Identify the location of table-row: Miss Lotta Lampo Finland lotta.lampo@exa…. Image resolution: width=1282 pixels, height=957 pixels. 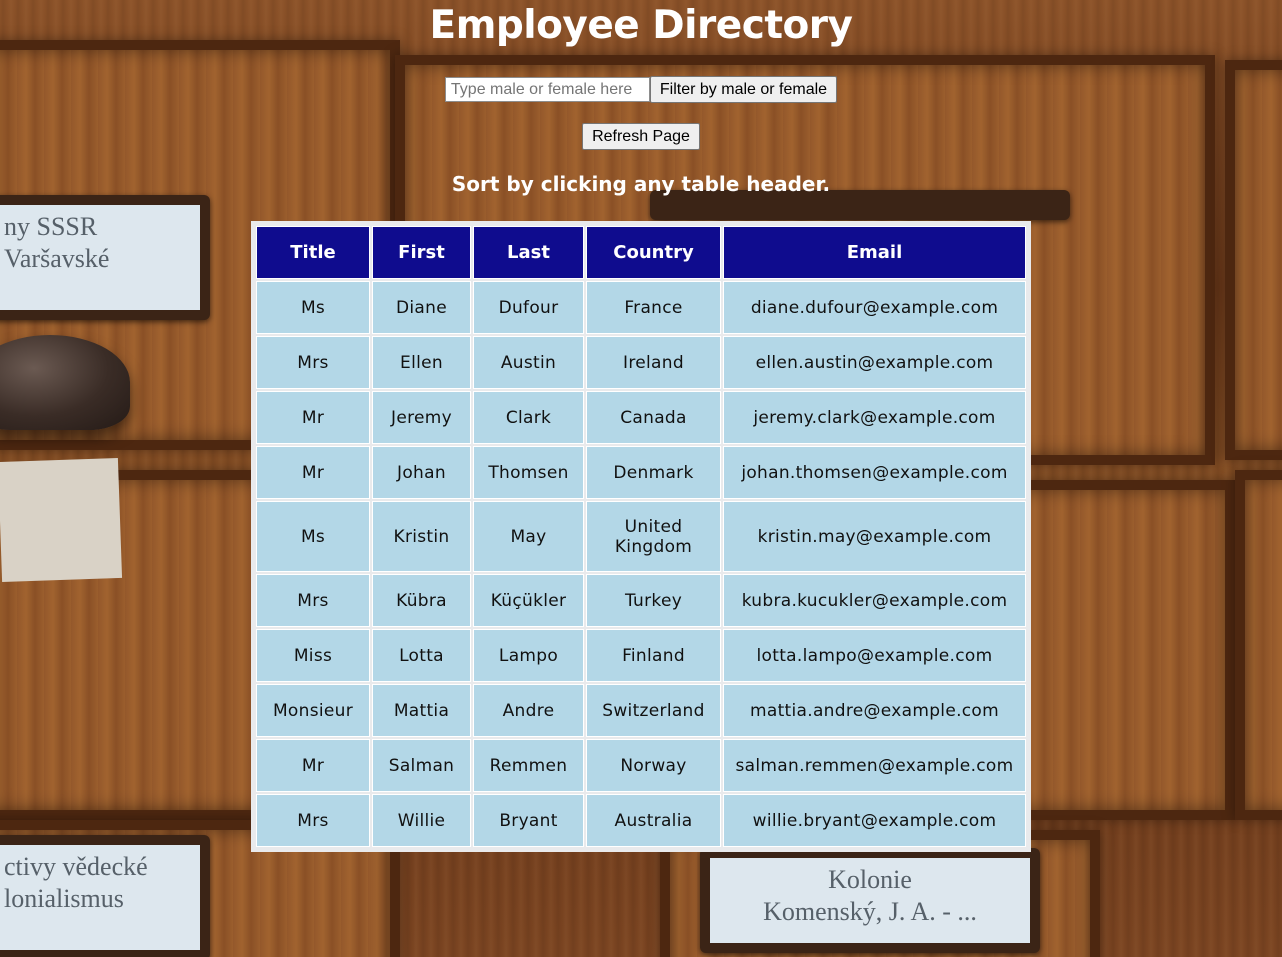
(641, 655).